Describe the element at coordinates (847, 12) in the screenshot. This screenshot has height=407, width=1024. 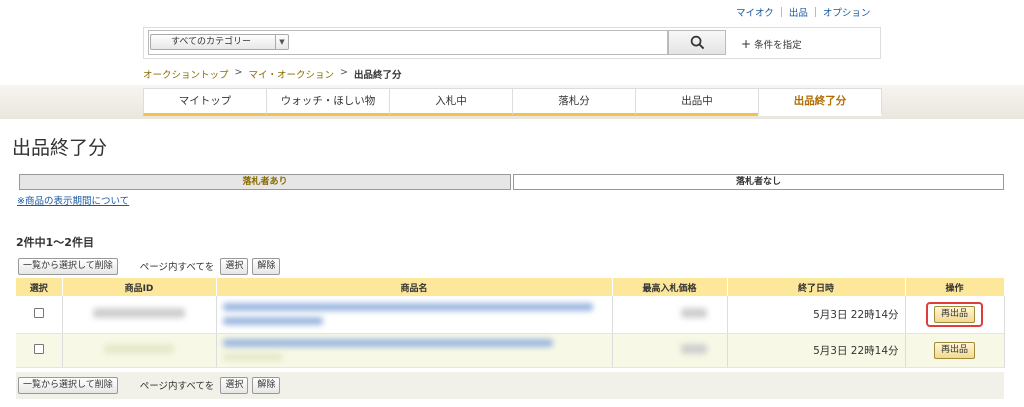
I see `link-options: オプション` at that location.